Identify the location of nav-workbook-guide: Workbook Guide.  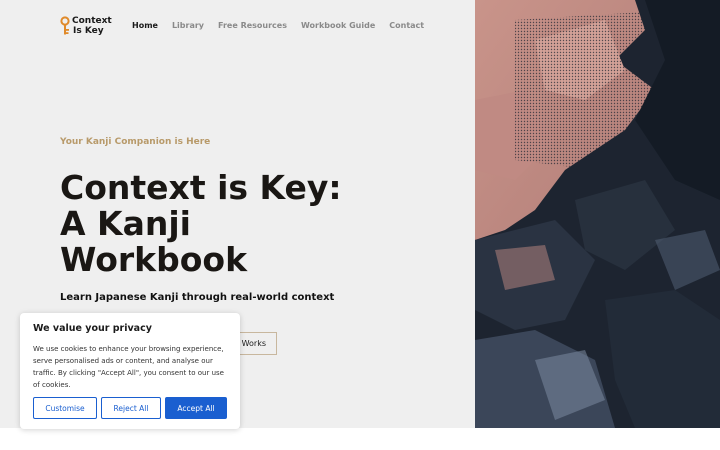
(338, 25).